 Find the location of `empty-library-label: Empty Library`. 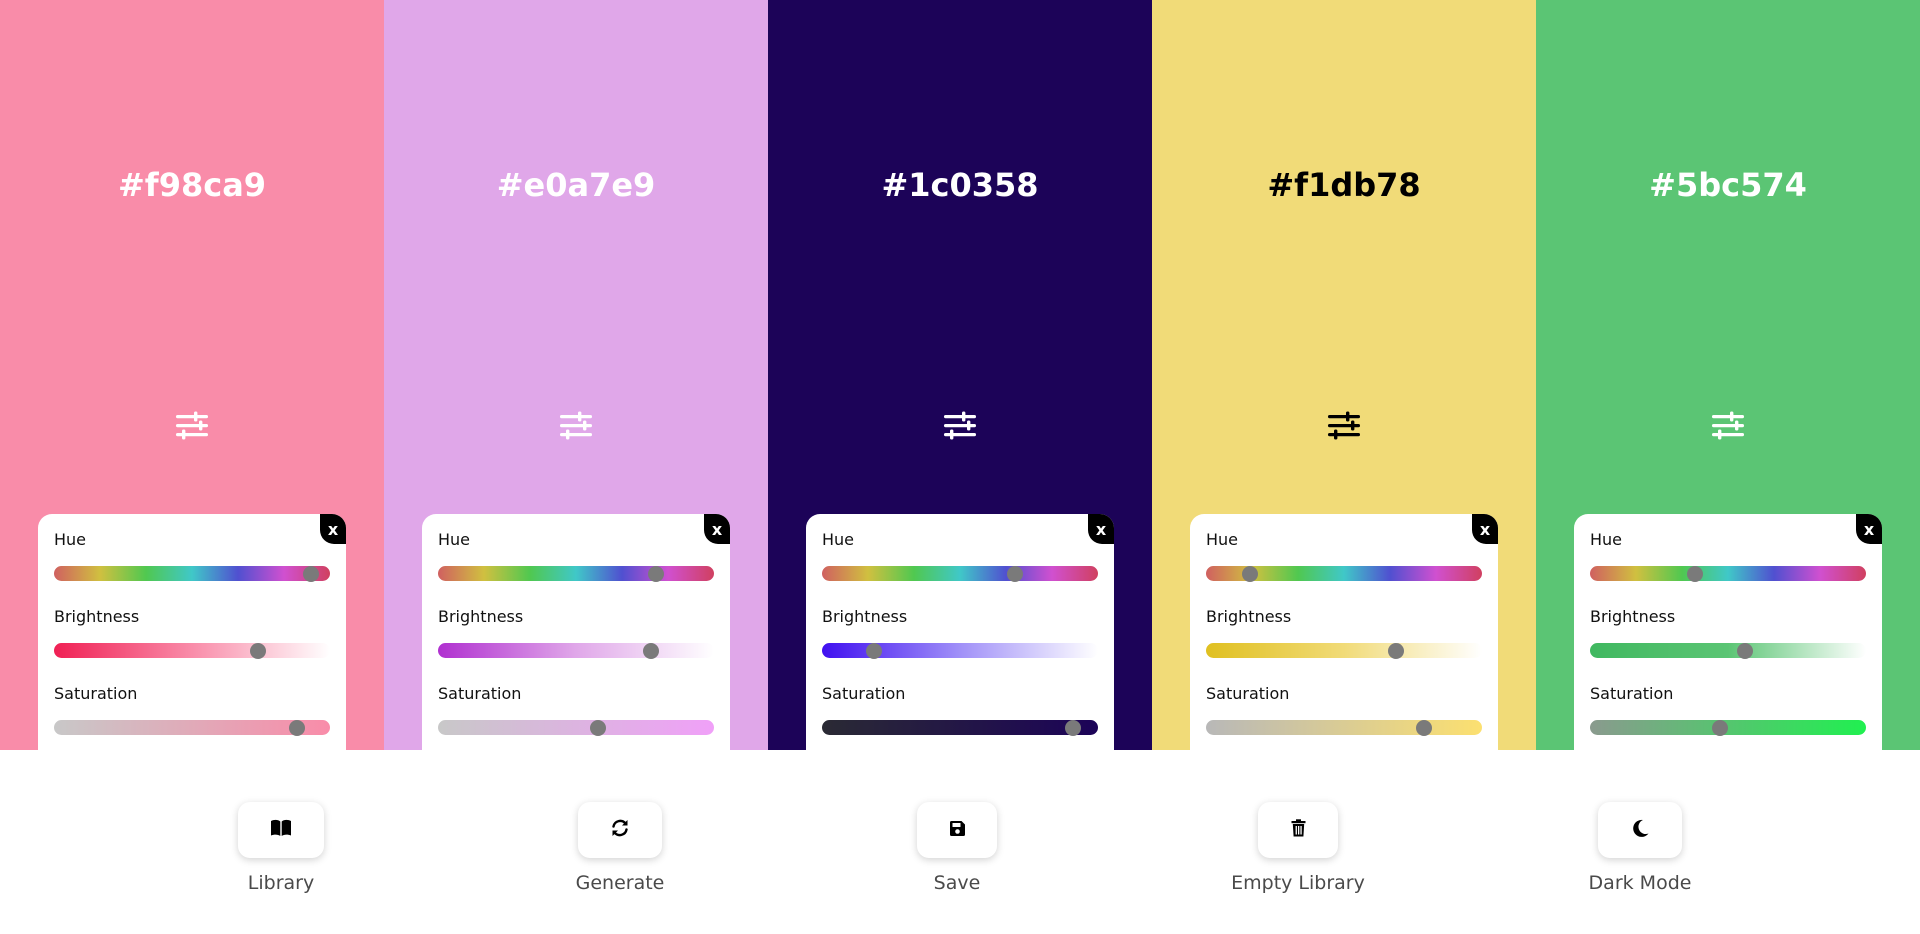

empty-library-label: Empty Library is located at coordinates (1298, 883).